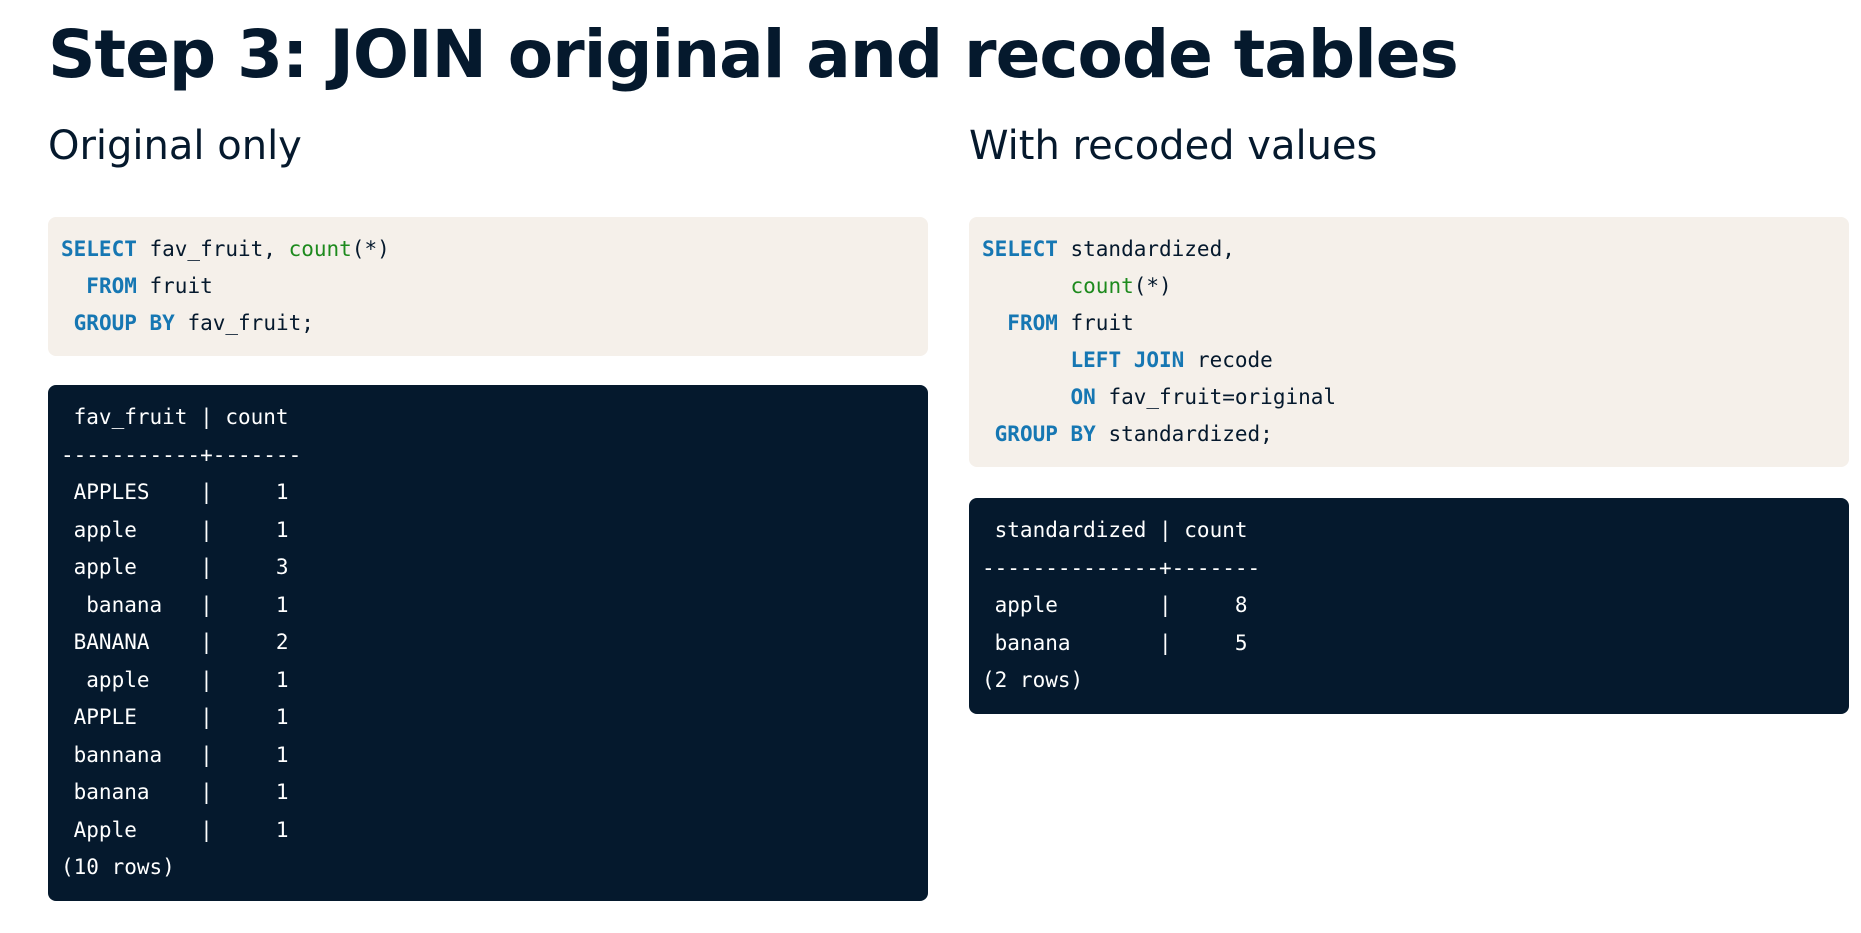  I want to click on output-line: banana | 5, so click(1115, 642).